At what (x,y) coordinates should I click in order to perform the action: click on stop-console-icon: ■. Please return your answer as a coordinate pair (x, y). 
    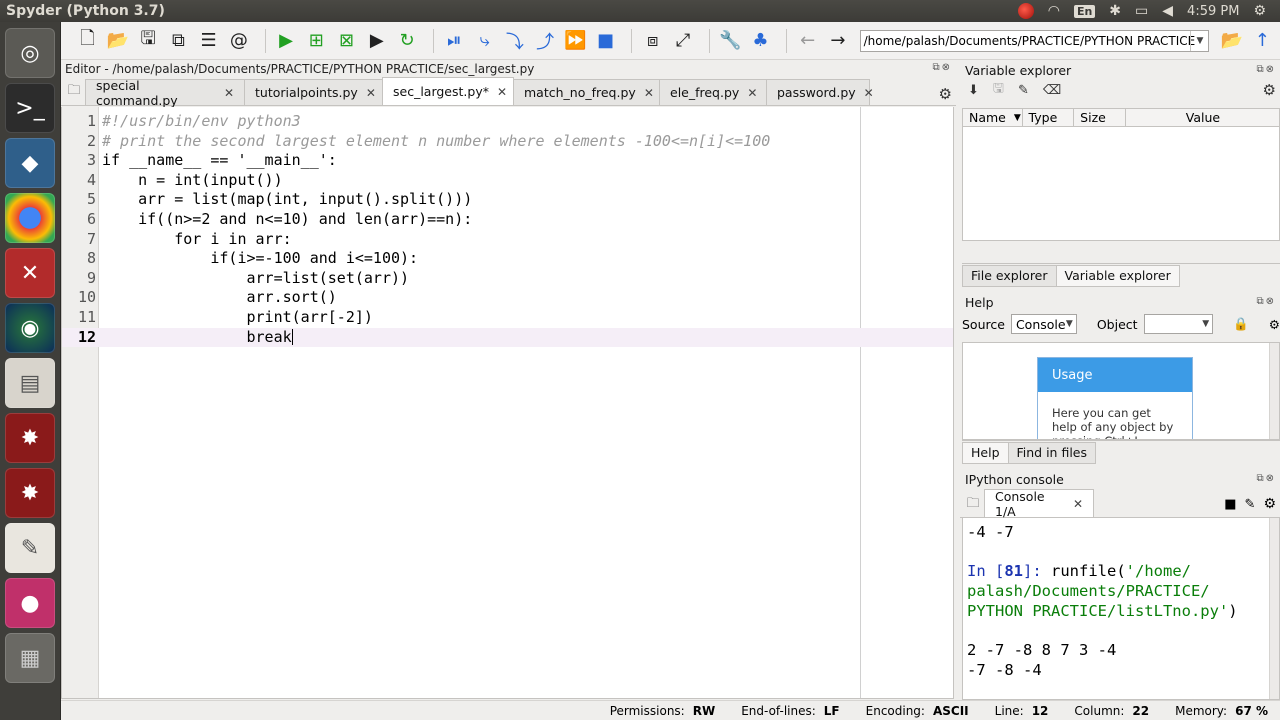
    Looking at the image, I should click on (1230, 504).